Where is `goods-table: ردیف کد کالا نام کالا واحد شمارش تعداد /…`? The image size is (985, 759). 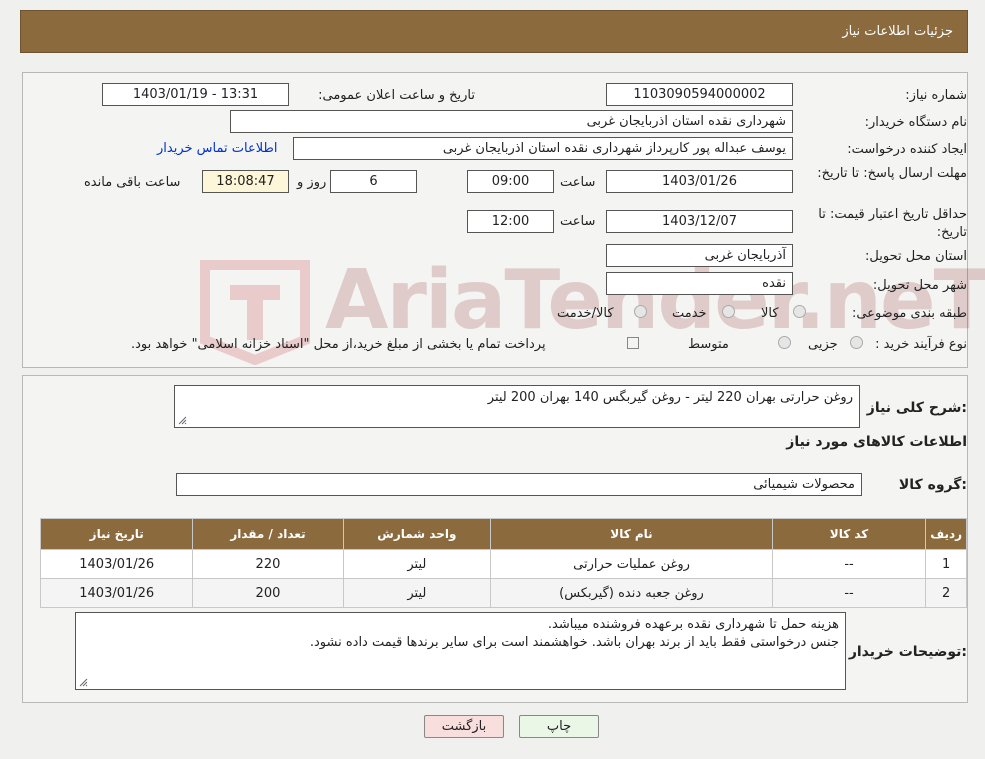
goods-table: ردیف کد کالا نام کالا واحد شمارش تعداد /… is located at coordinates (503, 563).